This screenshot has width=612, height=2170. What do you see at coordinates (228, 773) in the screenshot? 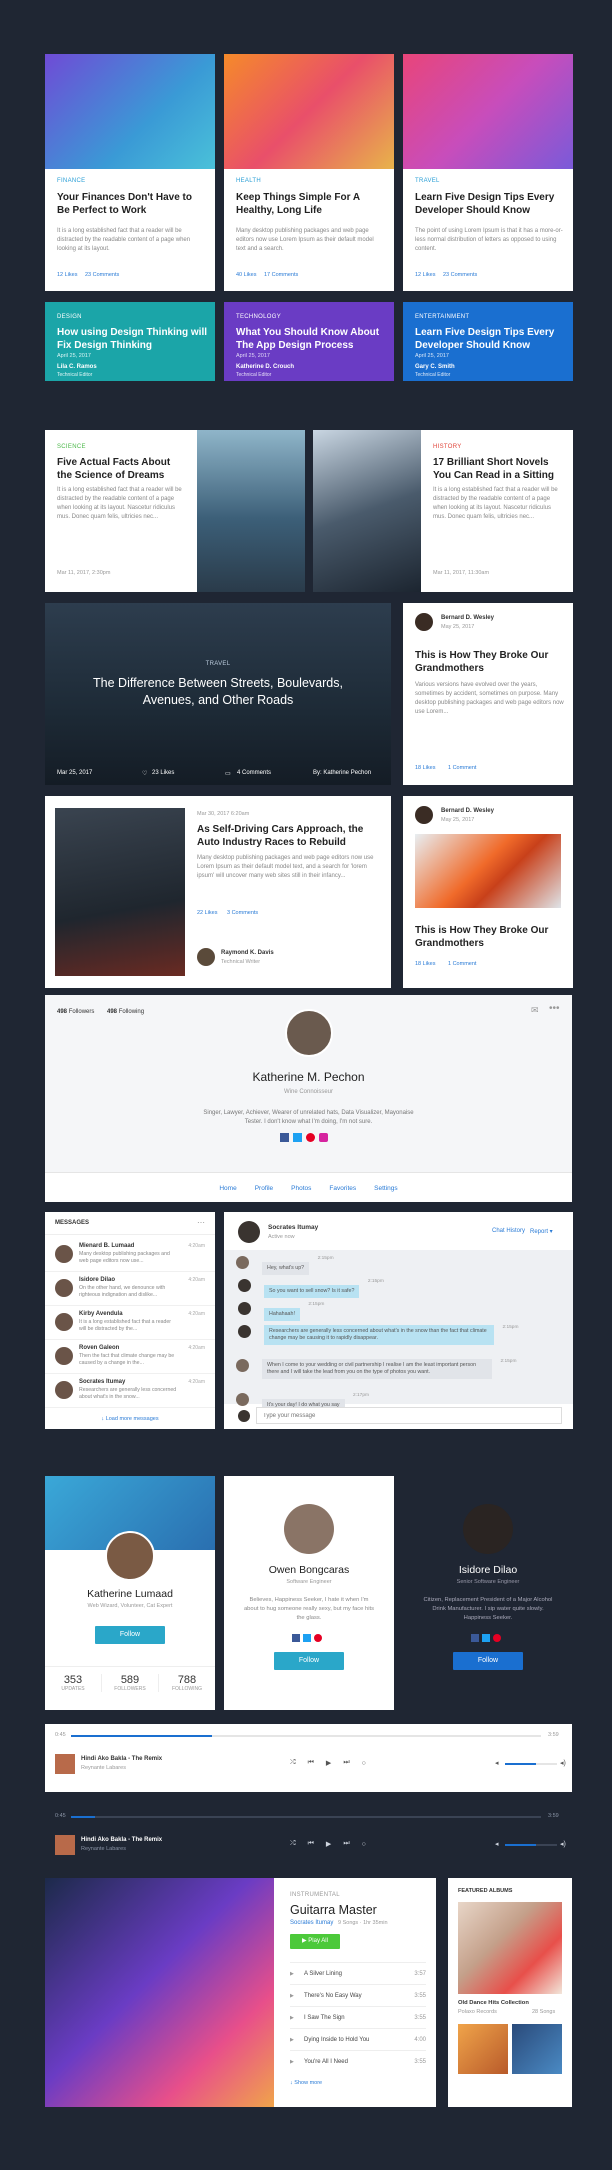
I see `comment-icon: ▭` at bounding box center [228, 773].